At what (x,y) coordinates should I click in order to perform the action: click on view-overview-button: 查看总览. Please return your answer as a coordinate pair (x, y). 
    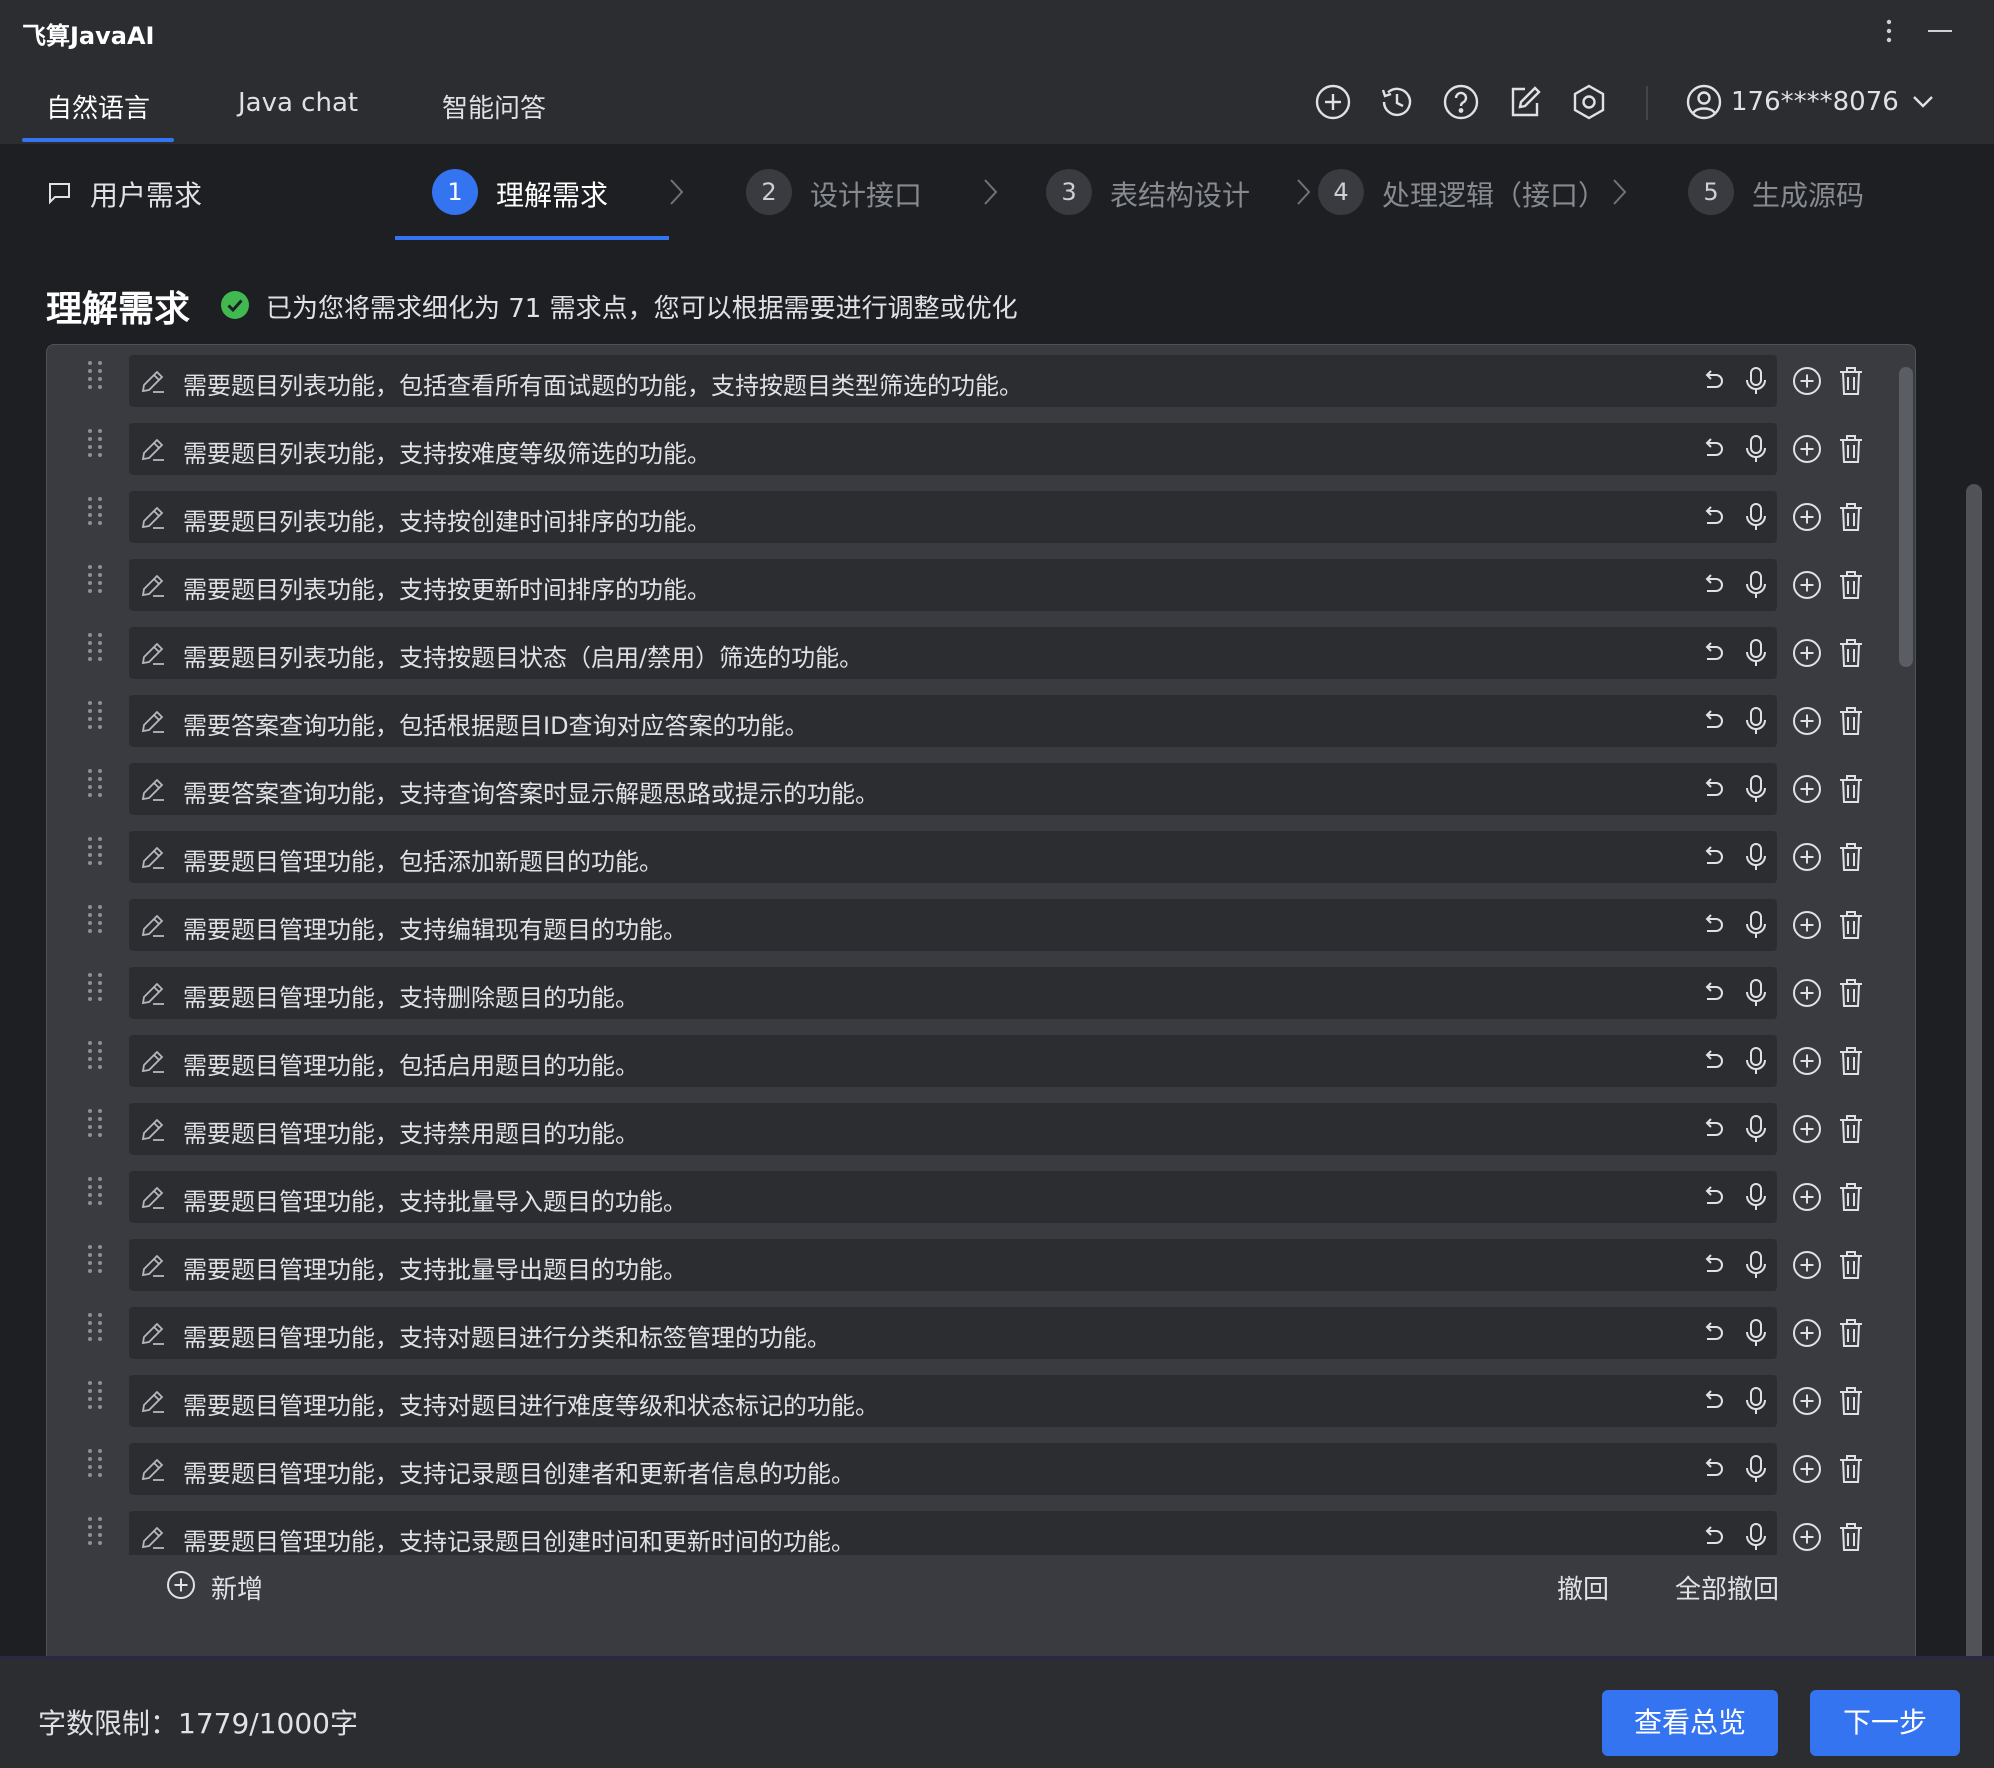
    Looking at the image, I should click on (1690, 1723).